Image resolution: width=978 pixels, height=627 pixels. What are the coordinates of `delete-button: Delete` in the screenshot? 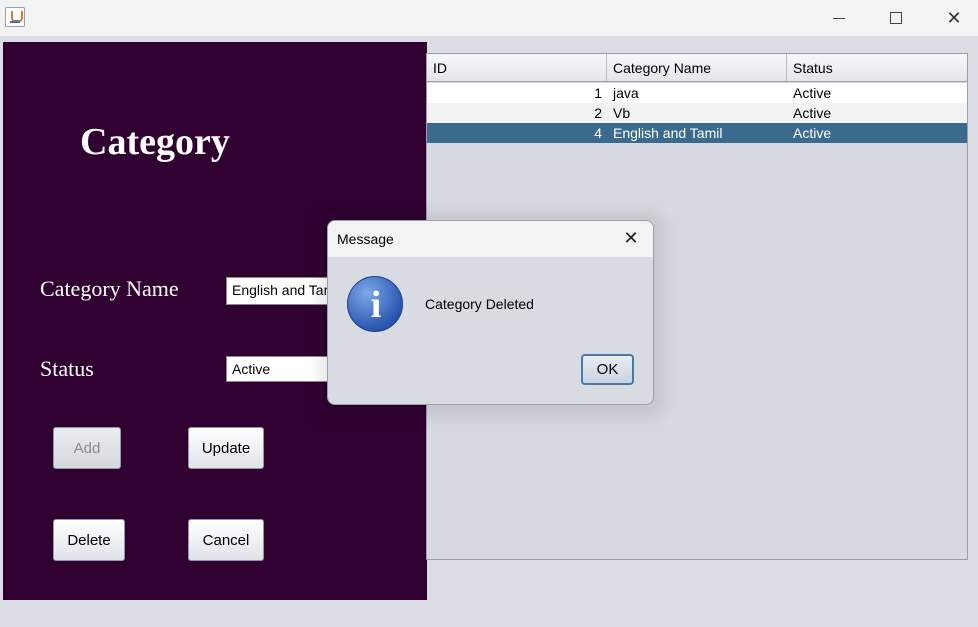 It's located at (89, 540).